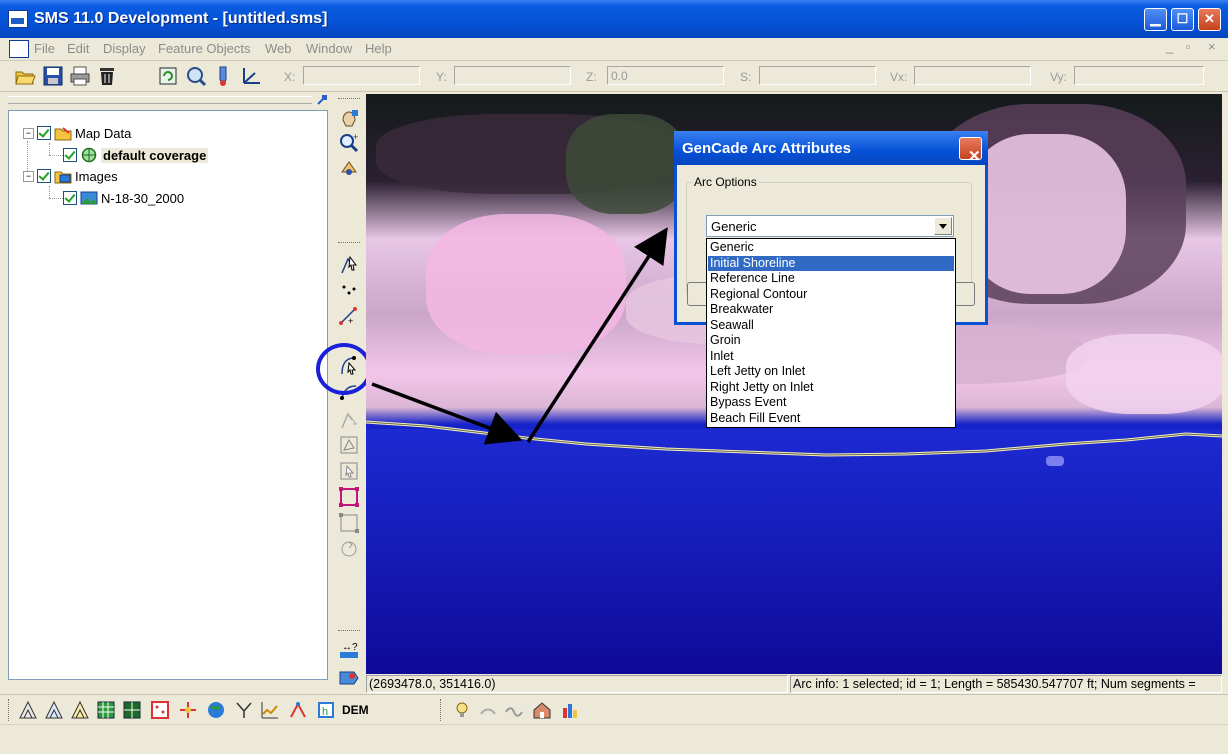  Describe the element at coordinates (831, 248) in the screenshot. I see `option-generic: Generic` at that location.